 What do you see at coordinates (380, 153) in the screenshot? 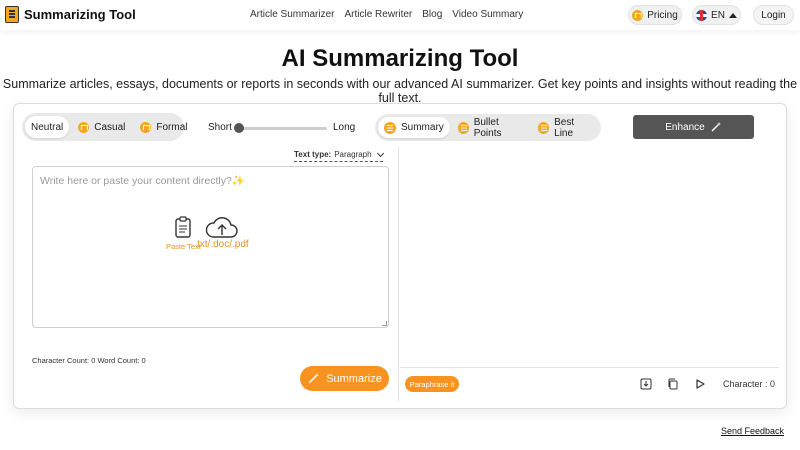
I see `chevron-down-icon` at bounding box center [380, 153].